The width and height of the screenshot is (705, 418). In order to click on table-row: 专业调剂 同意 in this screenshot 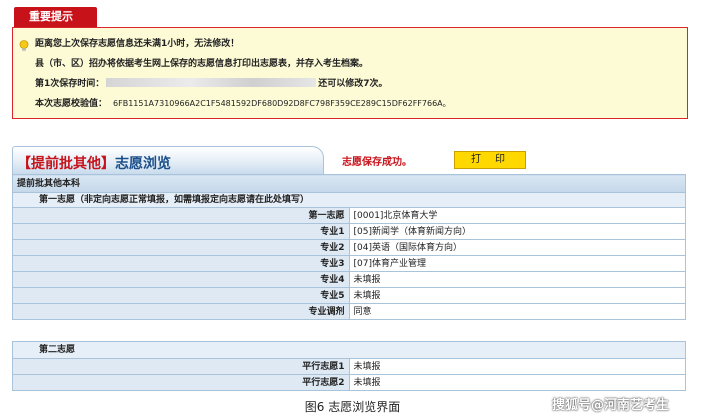, I will do `click(349, 311)`.